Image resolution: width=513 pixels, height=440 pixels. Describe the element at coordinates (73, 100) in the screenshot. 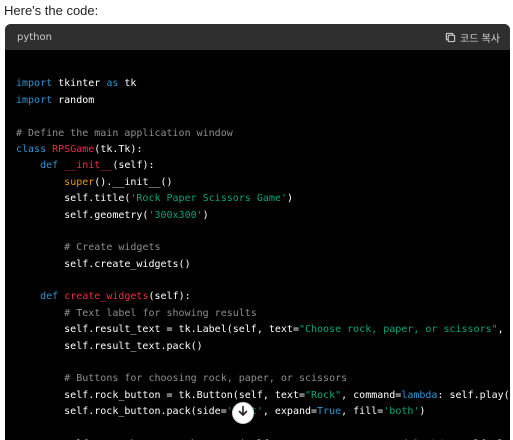

I see `code-token: random` at that location.